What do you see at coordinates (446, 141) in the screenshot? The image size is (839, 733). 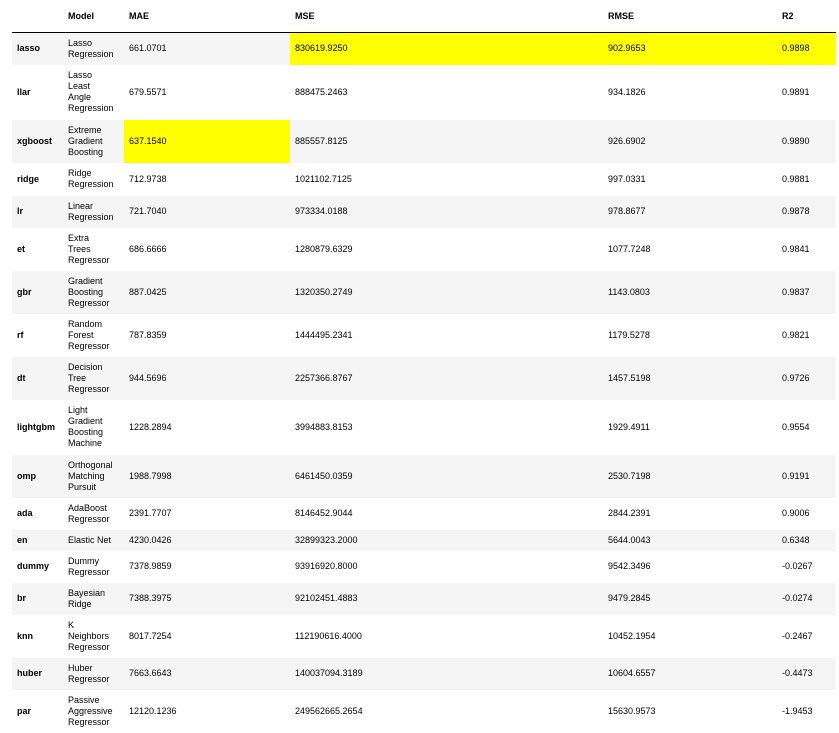 I see `row-mse: 885557.8125` at bounding box center [446, 141].